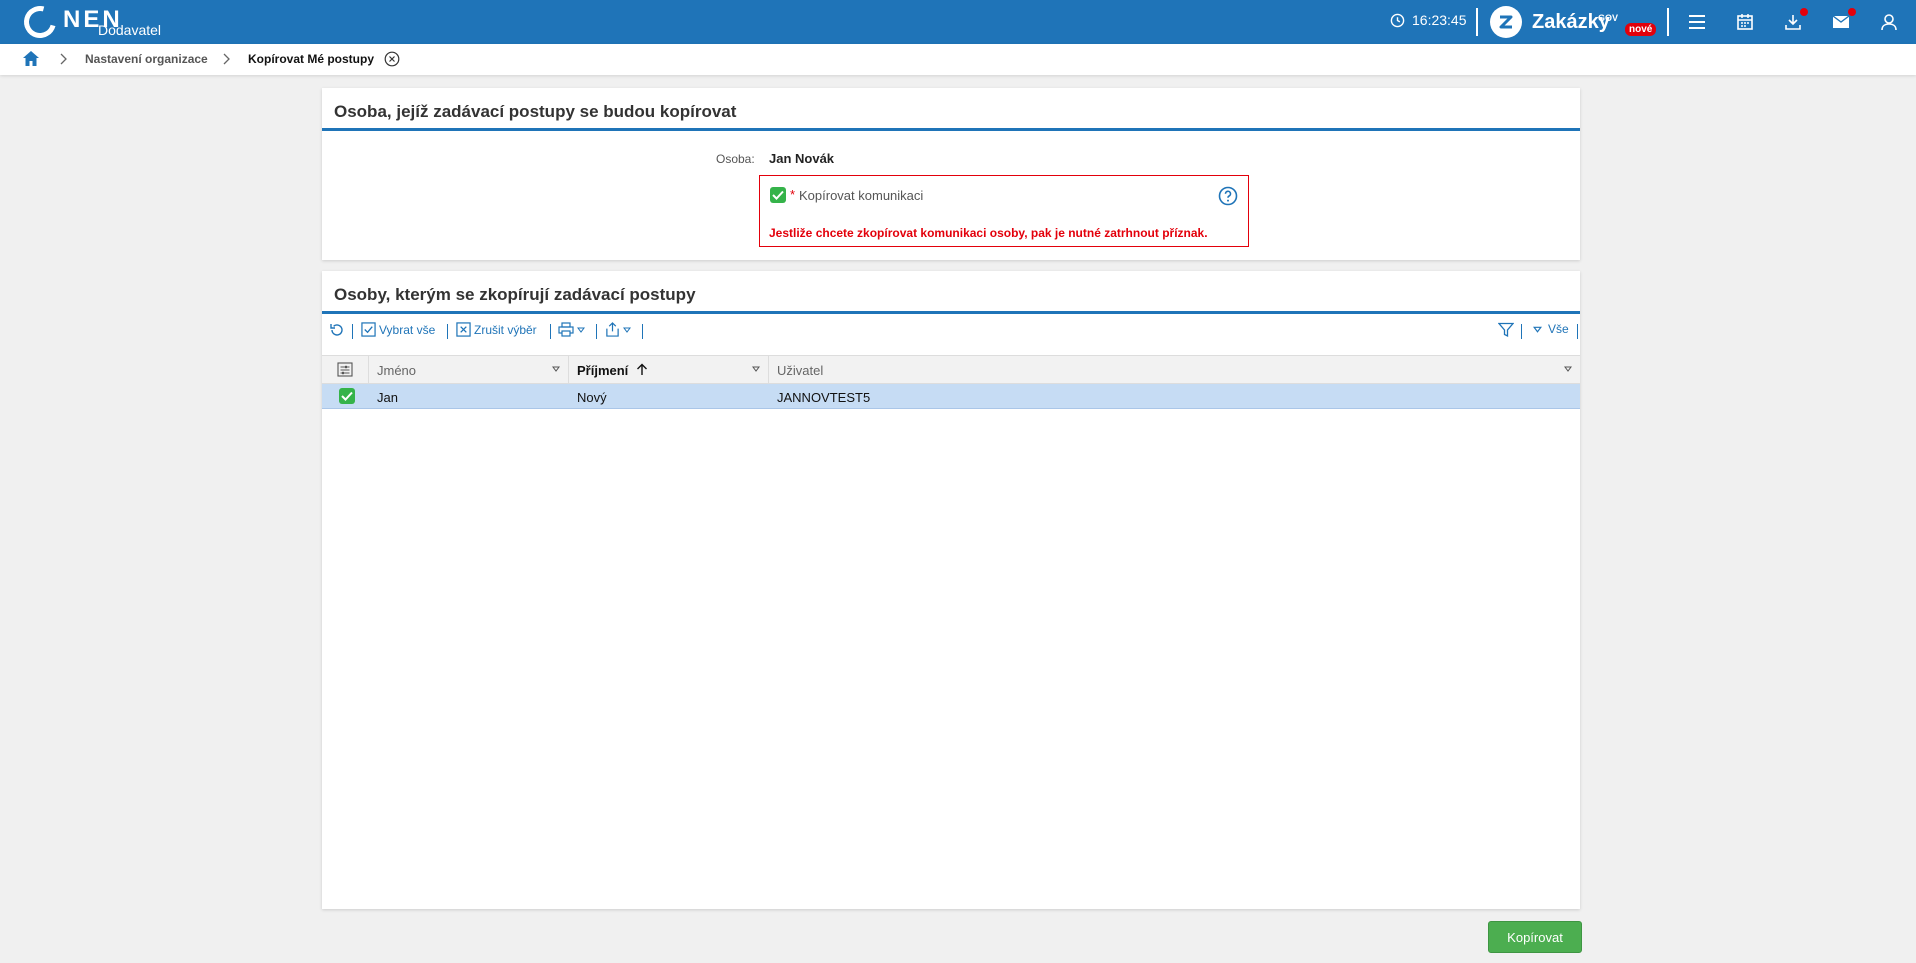  I want to click on grid-toolbar: Vybrat vše Zrušit výběr Vše, so click(951, 331).